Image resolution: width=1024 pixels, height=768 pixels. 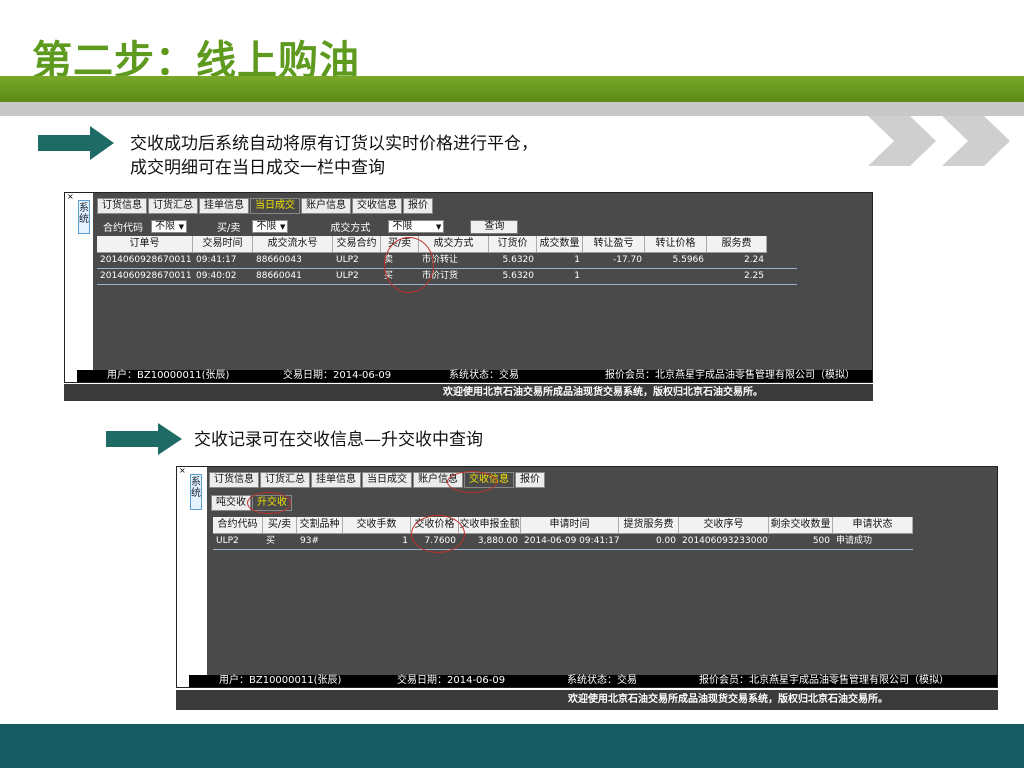 What do you see at coordinates (560, 244) in the screenshot?
I see `col-quantity: 成交数量` at bounding box center [560, 244].